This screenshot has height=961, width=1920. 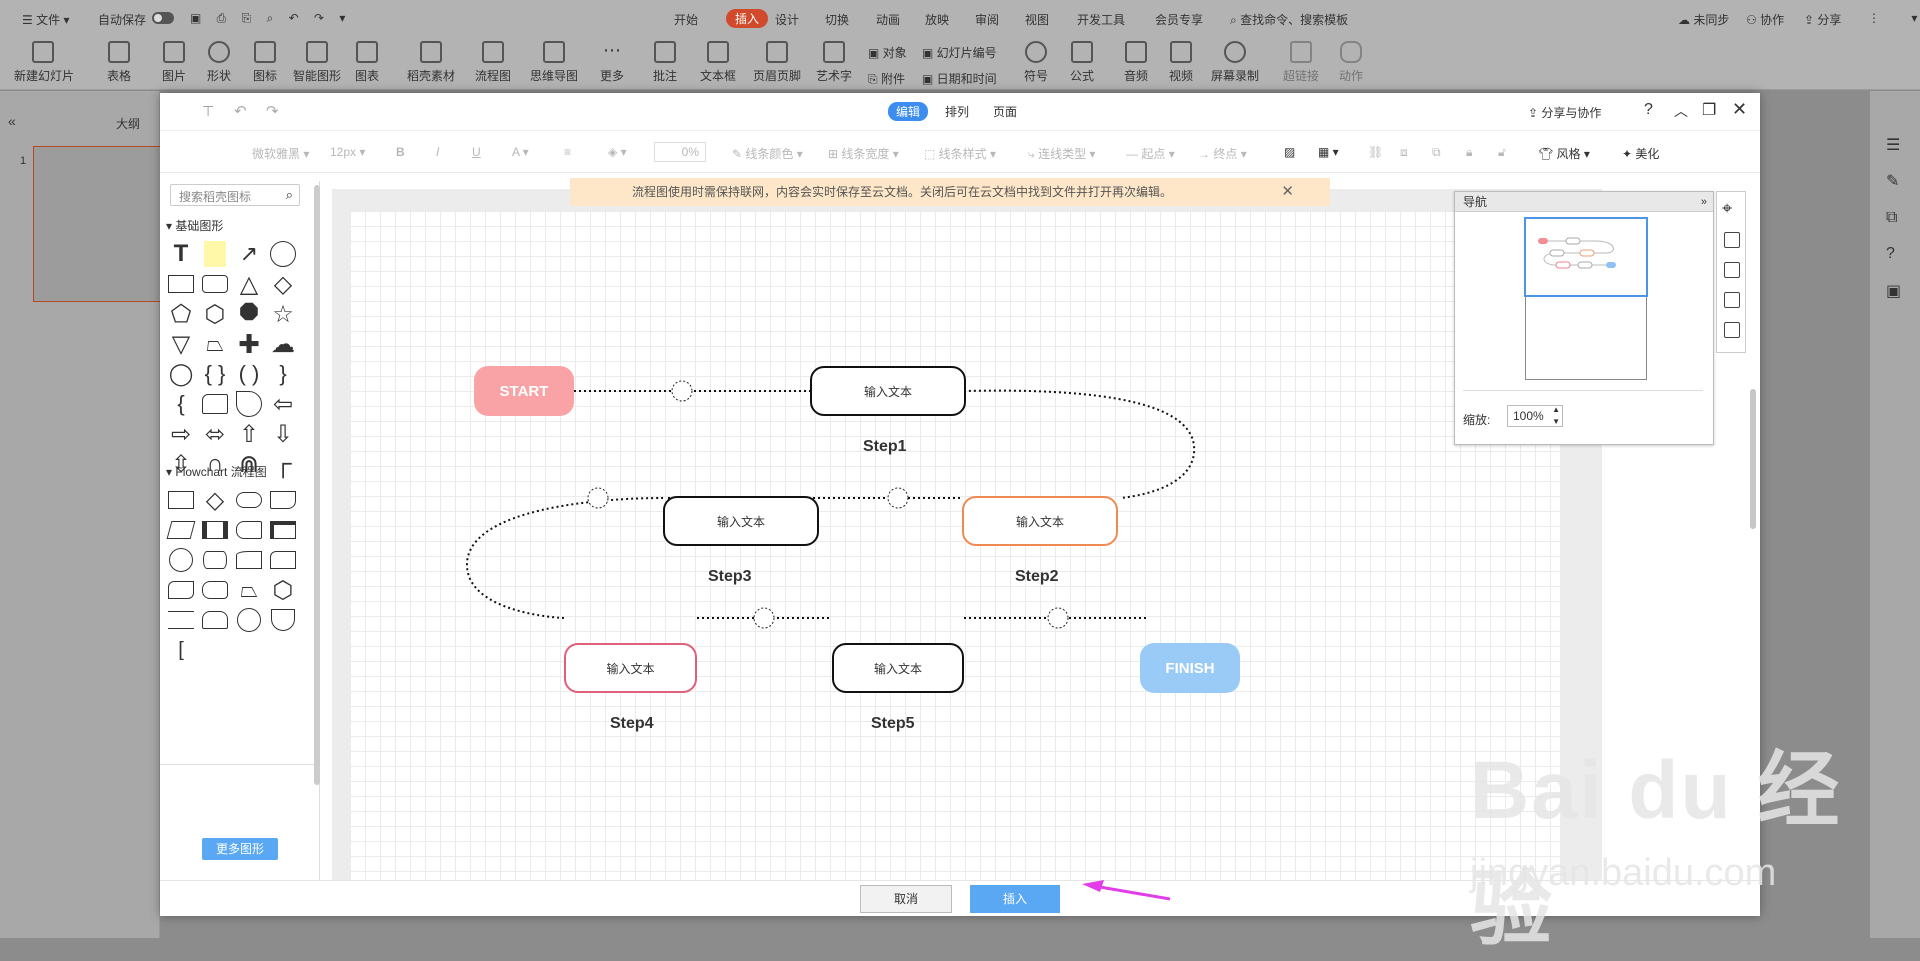 I want to click on attachment-button: ⎘ 附件, so click(x=886, y=78).